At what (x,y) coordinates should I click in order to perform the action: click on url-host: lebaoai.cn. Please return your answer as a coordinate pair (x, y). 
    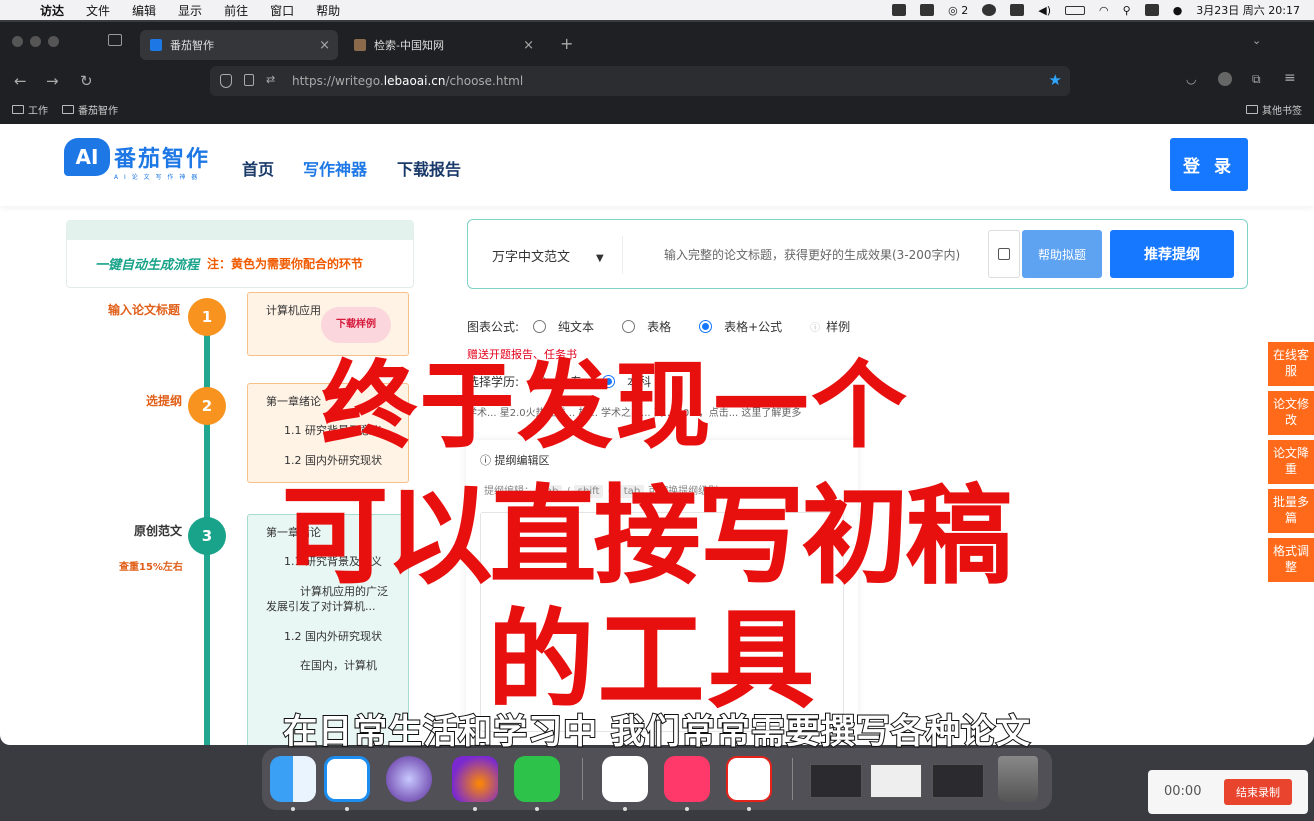
    Looking at the image, I should click on (414, 81).